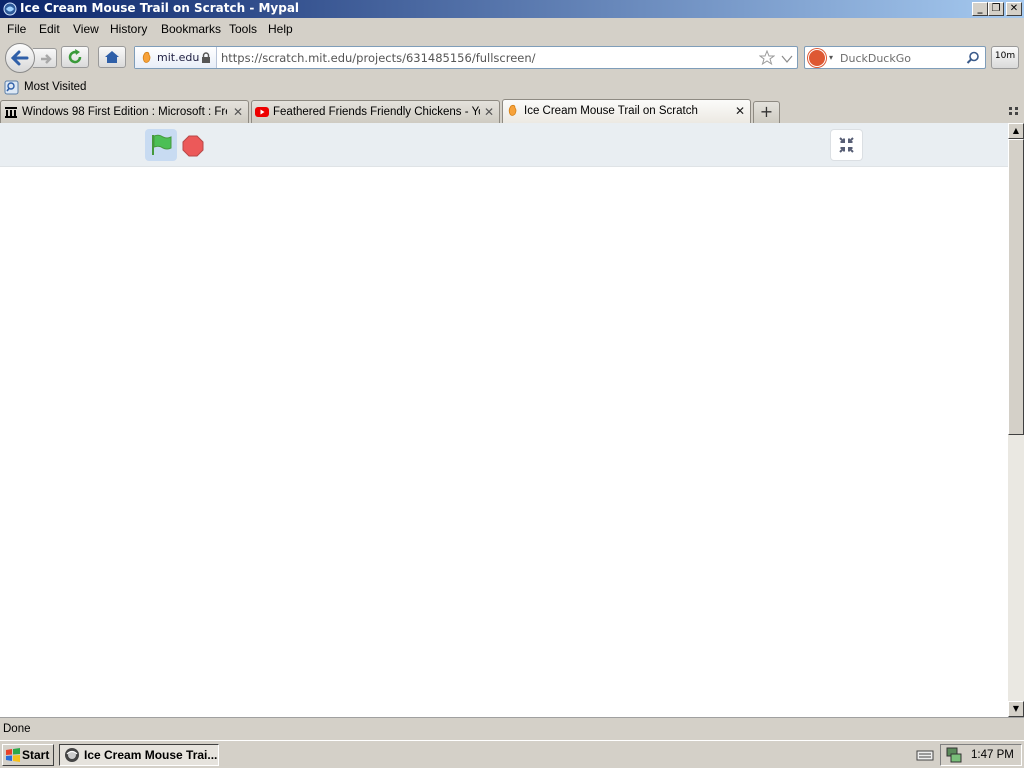 The image size is (1024, 768). I want to click on duckduckgo-icon, so click(817, 58).